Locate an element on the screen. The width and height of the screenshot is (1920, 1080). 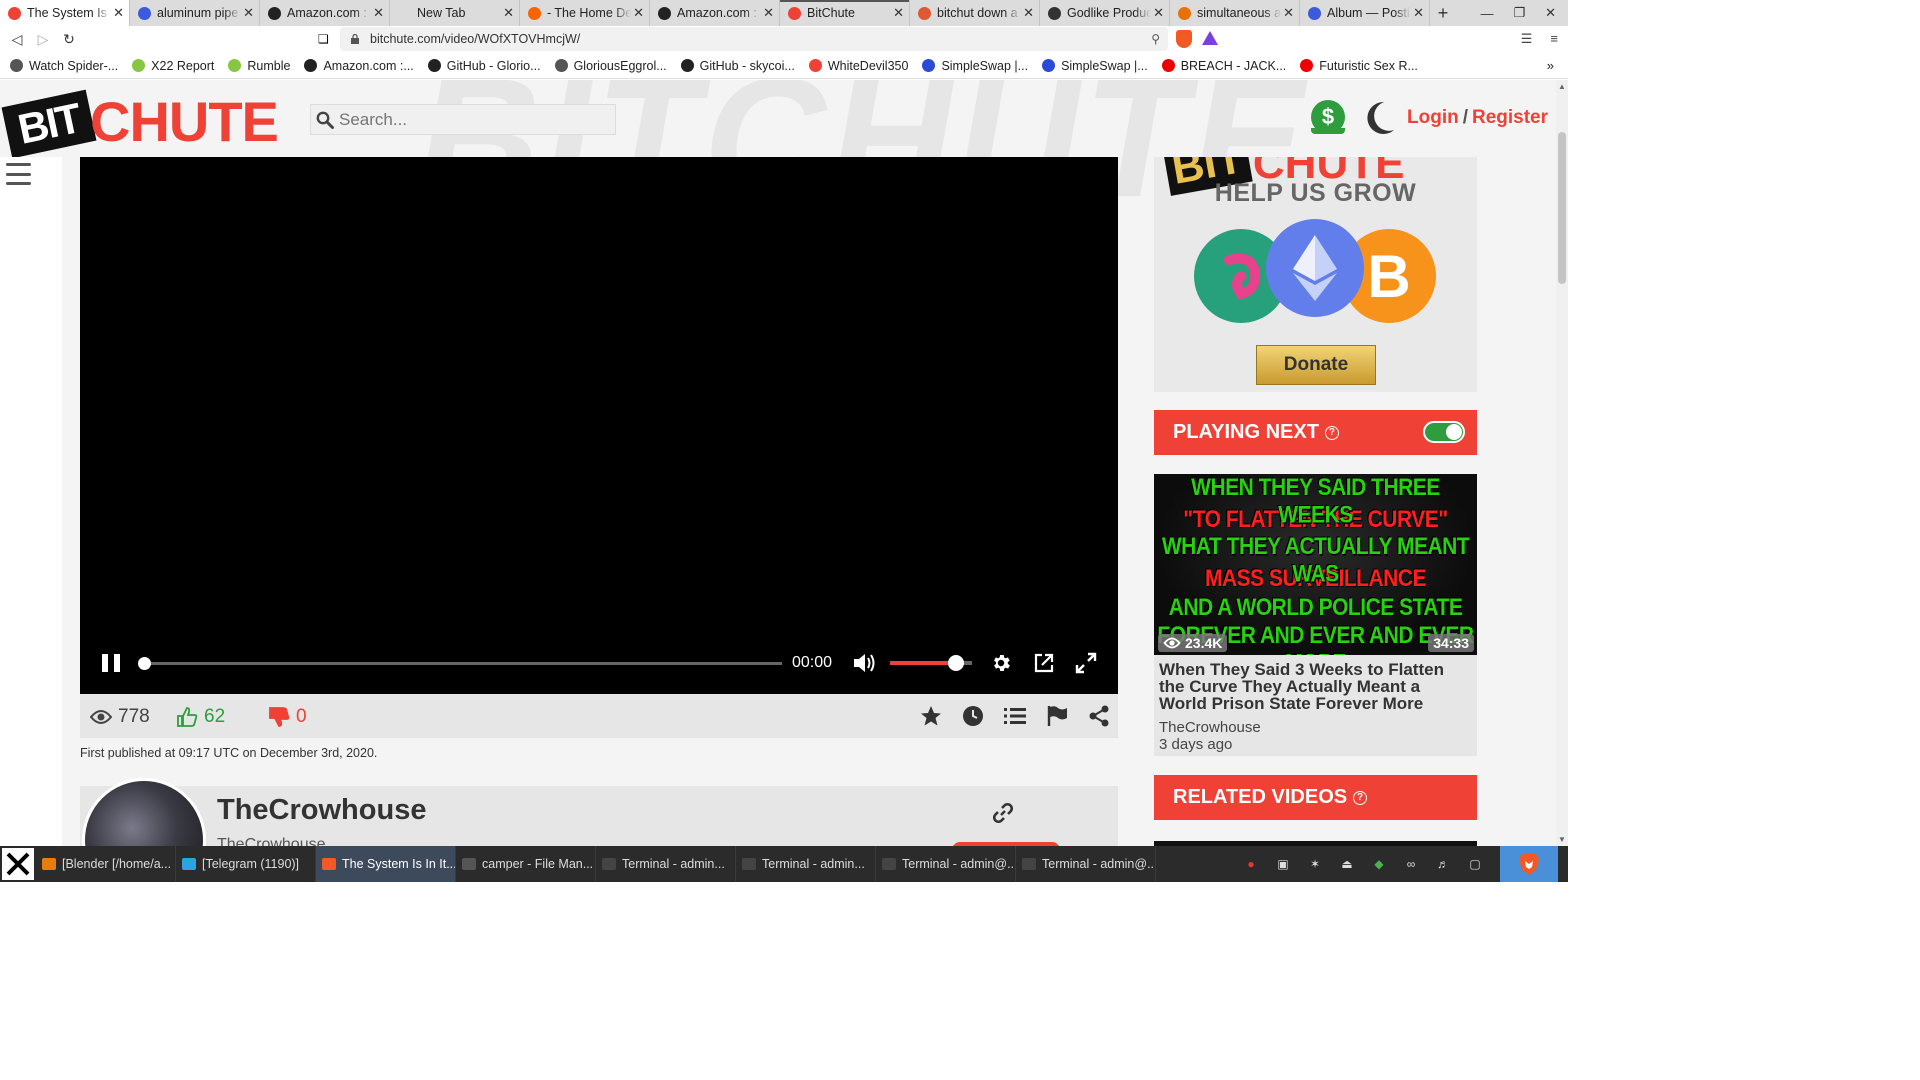
donate-button: Donate is located at coordinates (1316, 365).